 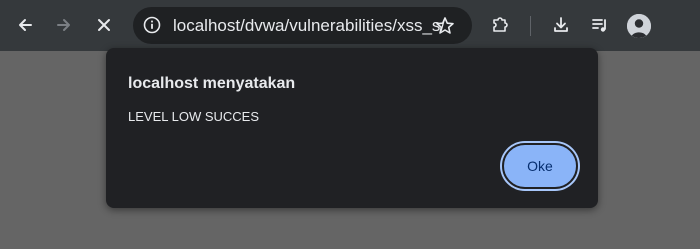 I want to click on site-info-button, so click(x=152, y=25).